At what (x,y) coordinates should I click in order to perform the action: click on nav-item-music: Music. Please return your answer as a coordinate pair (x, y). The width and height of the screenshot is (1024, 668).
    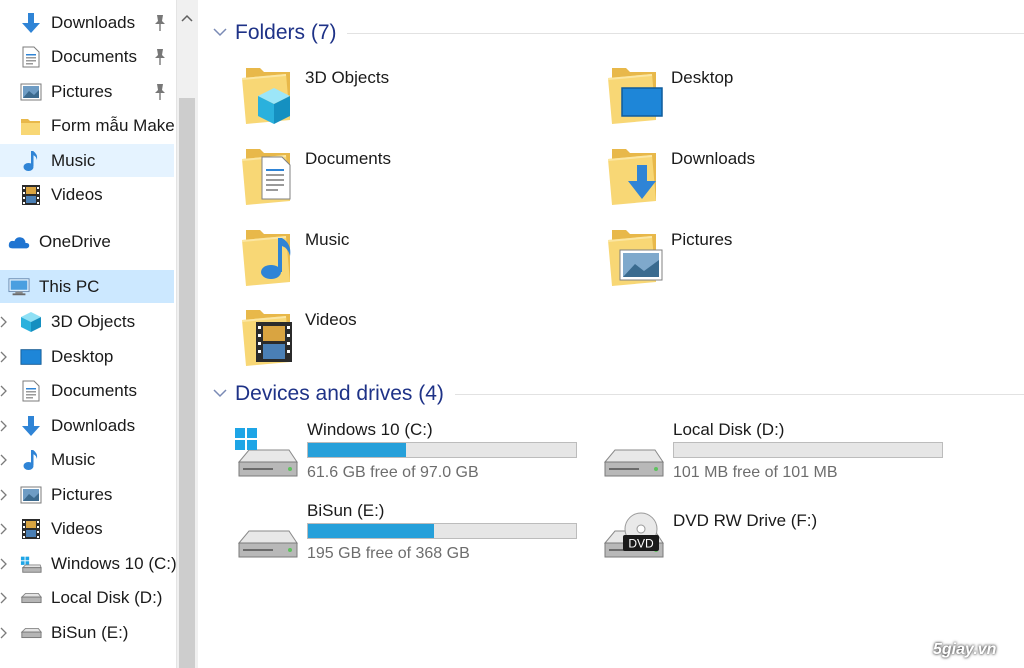
    Looking at the image, I should click on (87, 459).